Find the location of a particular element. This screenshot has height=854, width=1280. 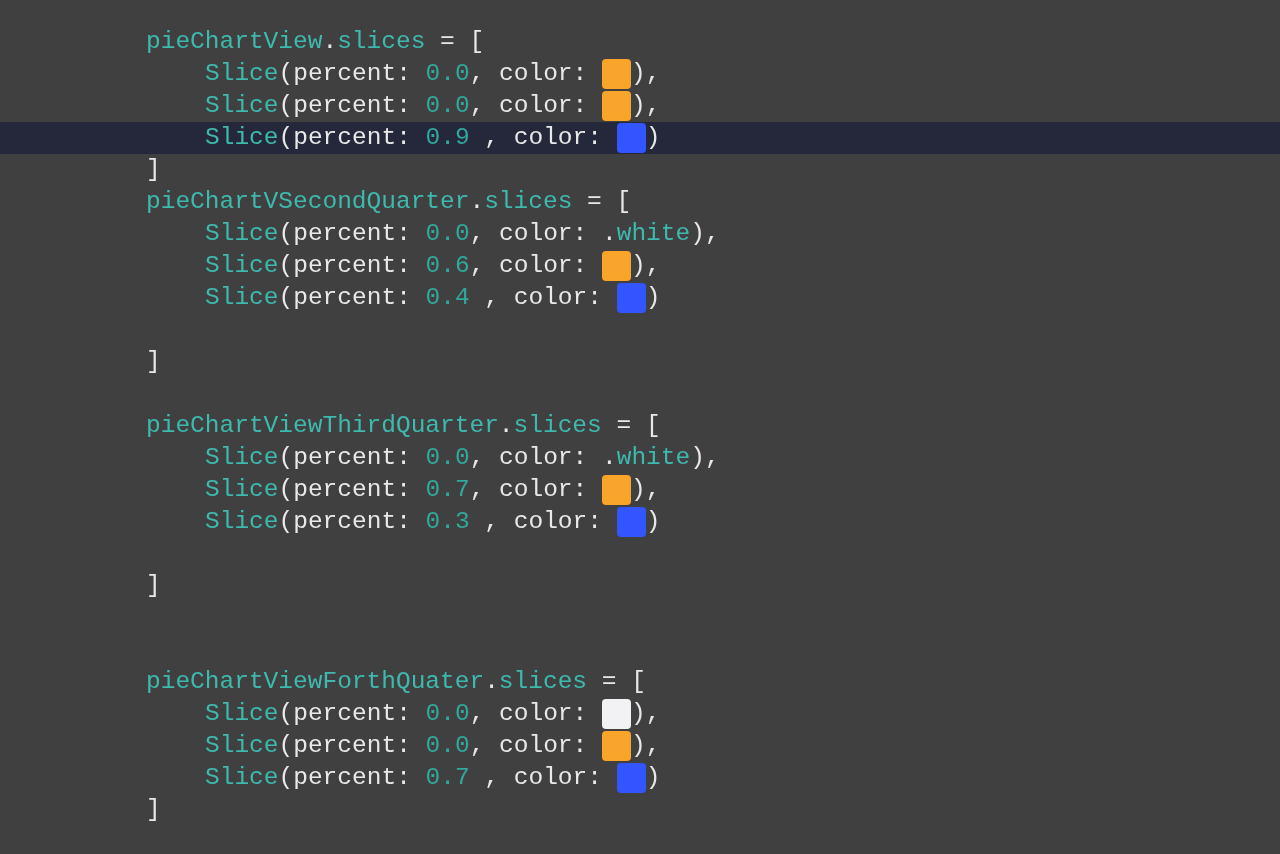

code-text: Slice(percent: 0.9 , color: is located at coordinates (404, 138).